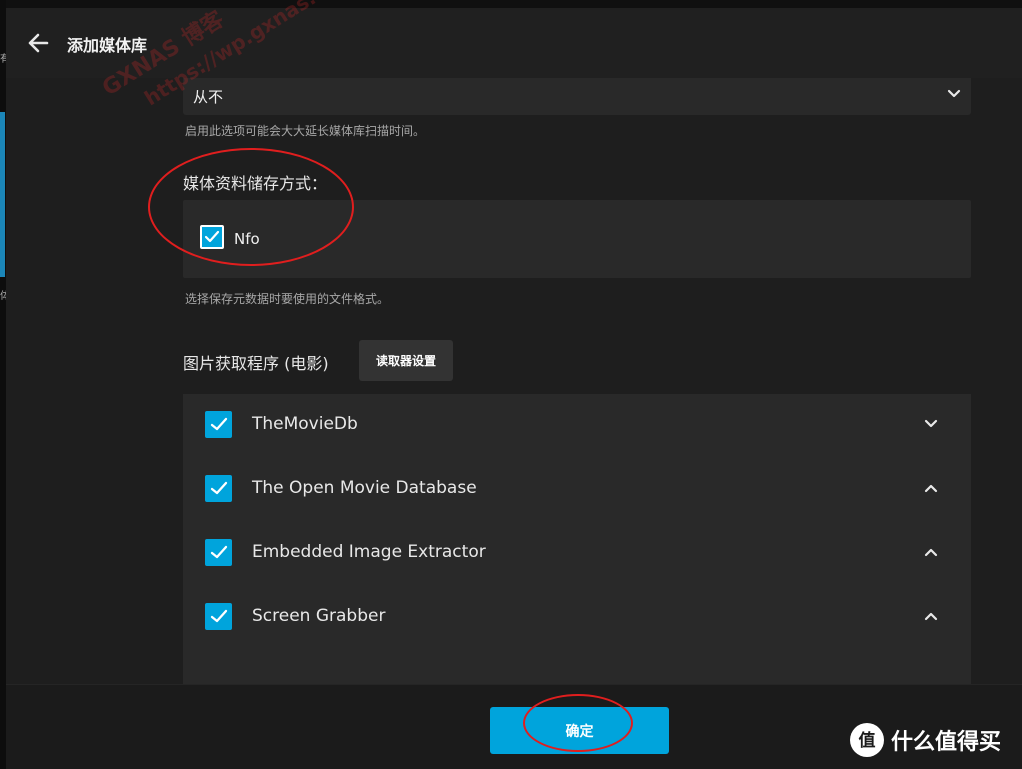  I want to click on metadata-refresh-select: 从不, so click(577, 96).